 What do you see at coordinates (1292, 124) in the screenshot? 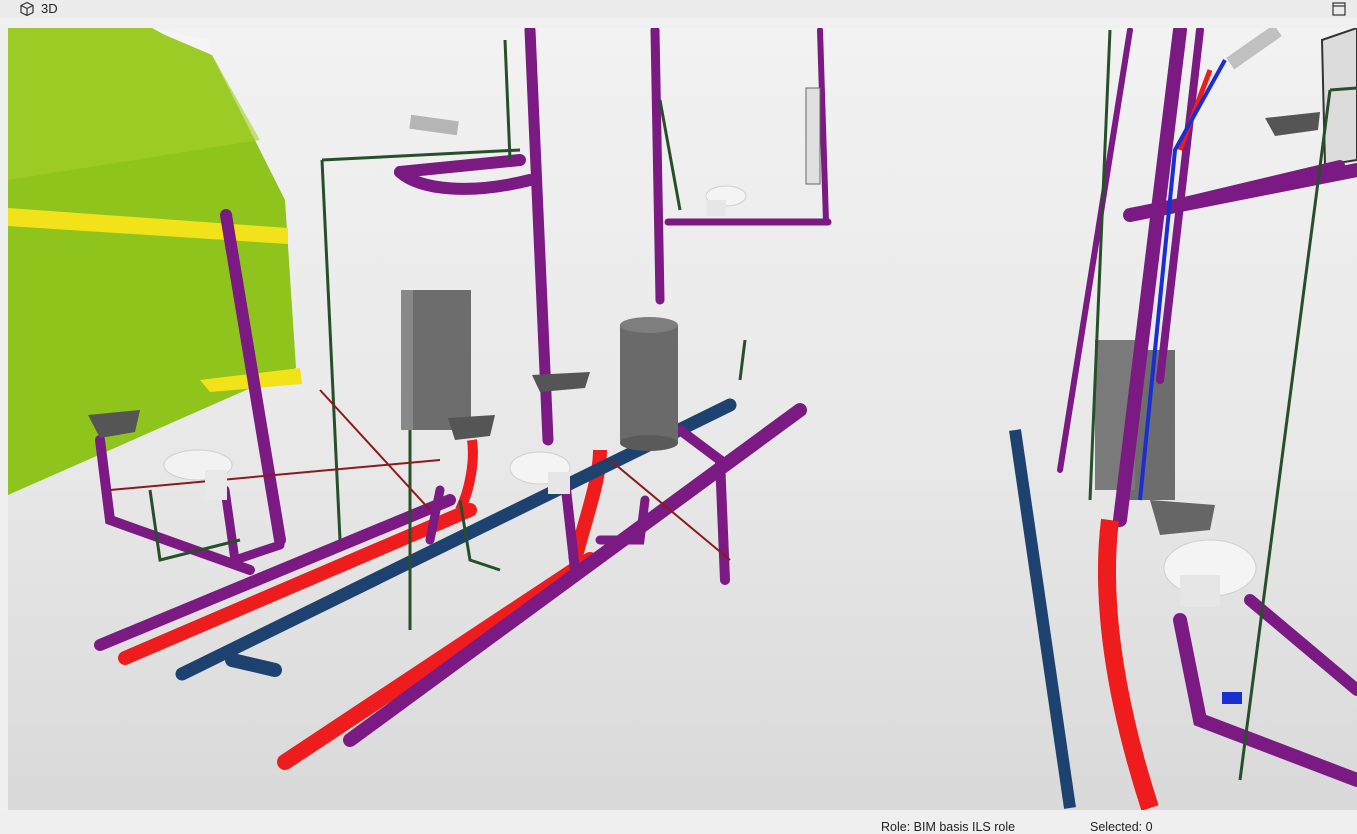
I see `washbasin-upper-right` at bounding box center [1292, 124].